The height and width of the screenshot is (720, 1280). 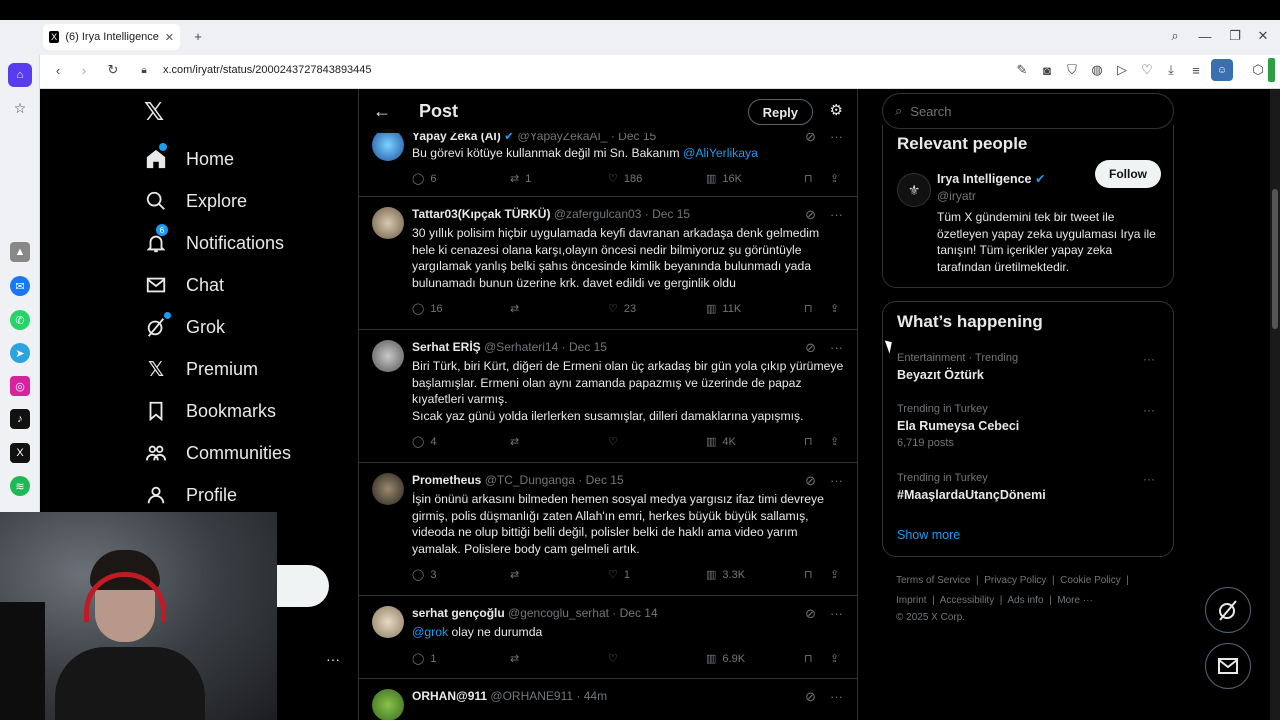 I want to click on nav-notifications: Notifications 6, so click(x=214, y=239).